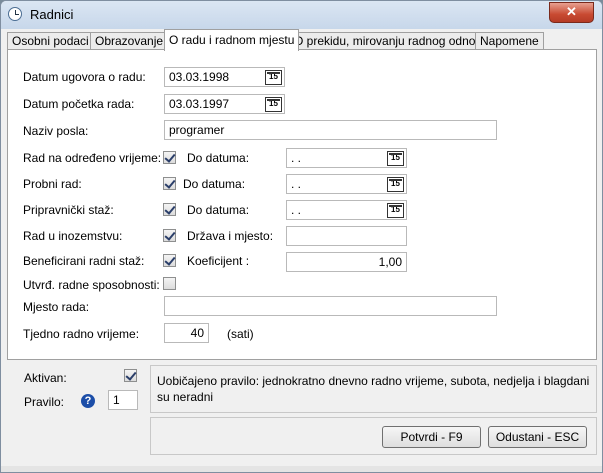 The width and height of the screenshot is (603, 473). What do you see at coordinates (431, 437) in the screenshot?
I see `confirm-button: Potvrdi - F9` at bounding box center [431, 437].